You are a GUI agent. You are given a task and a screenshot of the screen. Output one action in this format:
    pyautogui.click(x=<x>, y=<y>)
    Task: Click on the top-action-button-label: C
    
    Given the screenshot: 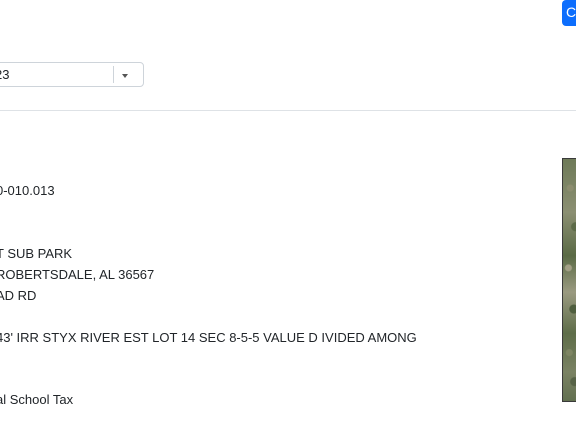 What is the action you would take?
    pyautogui.click(x=571, y=12)
    